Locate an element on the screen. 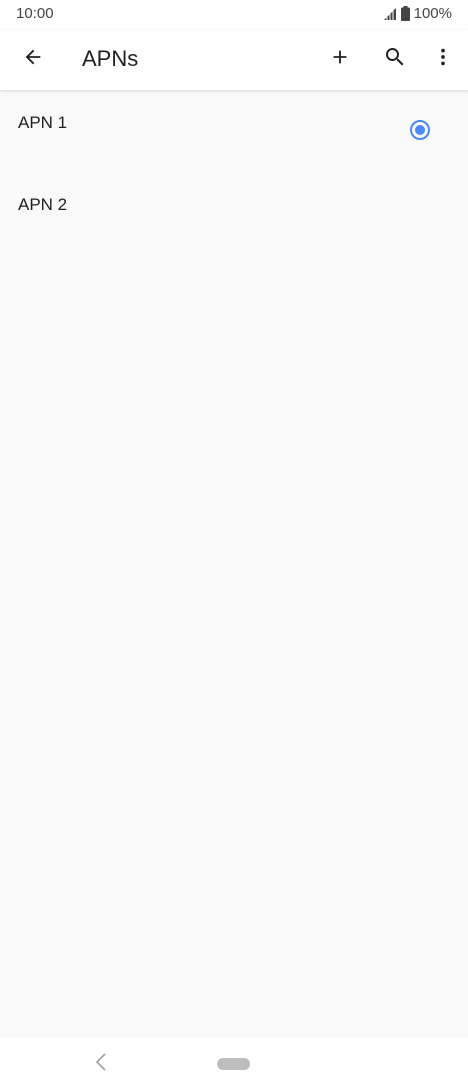 The height and width of the screenshot is (1092, 468). signal-icon is located at coordinates (390, 14).